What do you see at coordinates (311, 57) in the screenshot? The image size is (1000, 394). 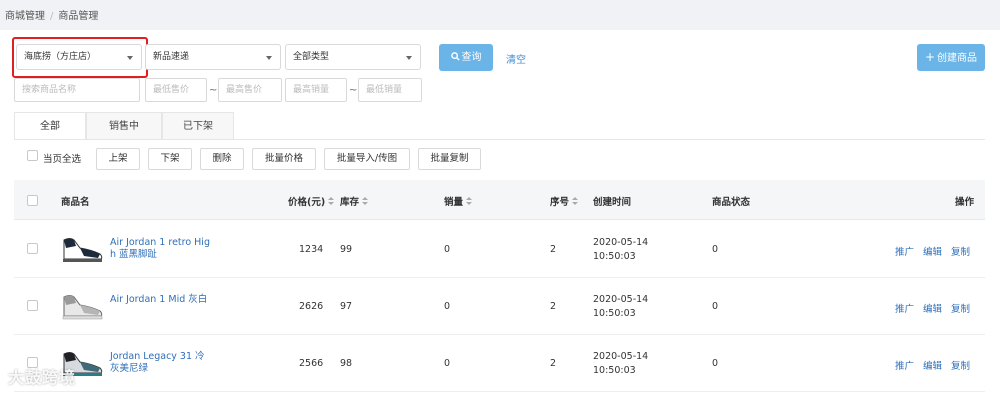 I see `type-select-value: 全部类型` at bounding box center [311, 57].